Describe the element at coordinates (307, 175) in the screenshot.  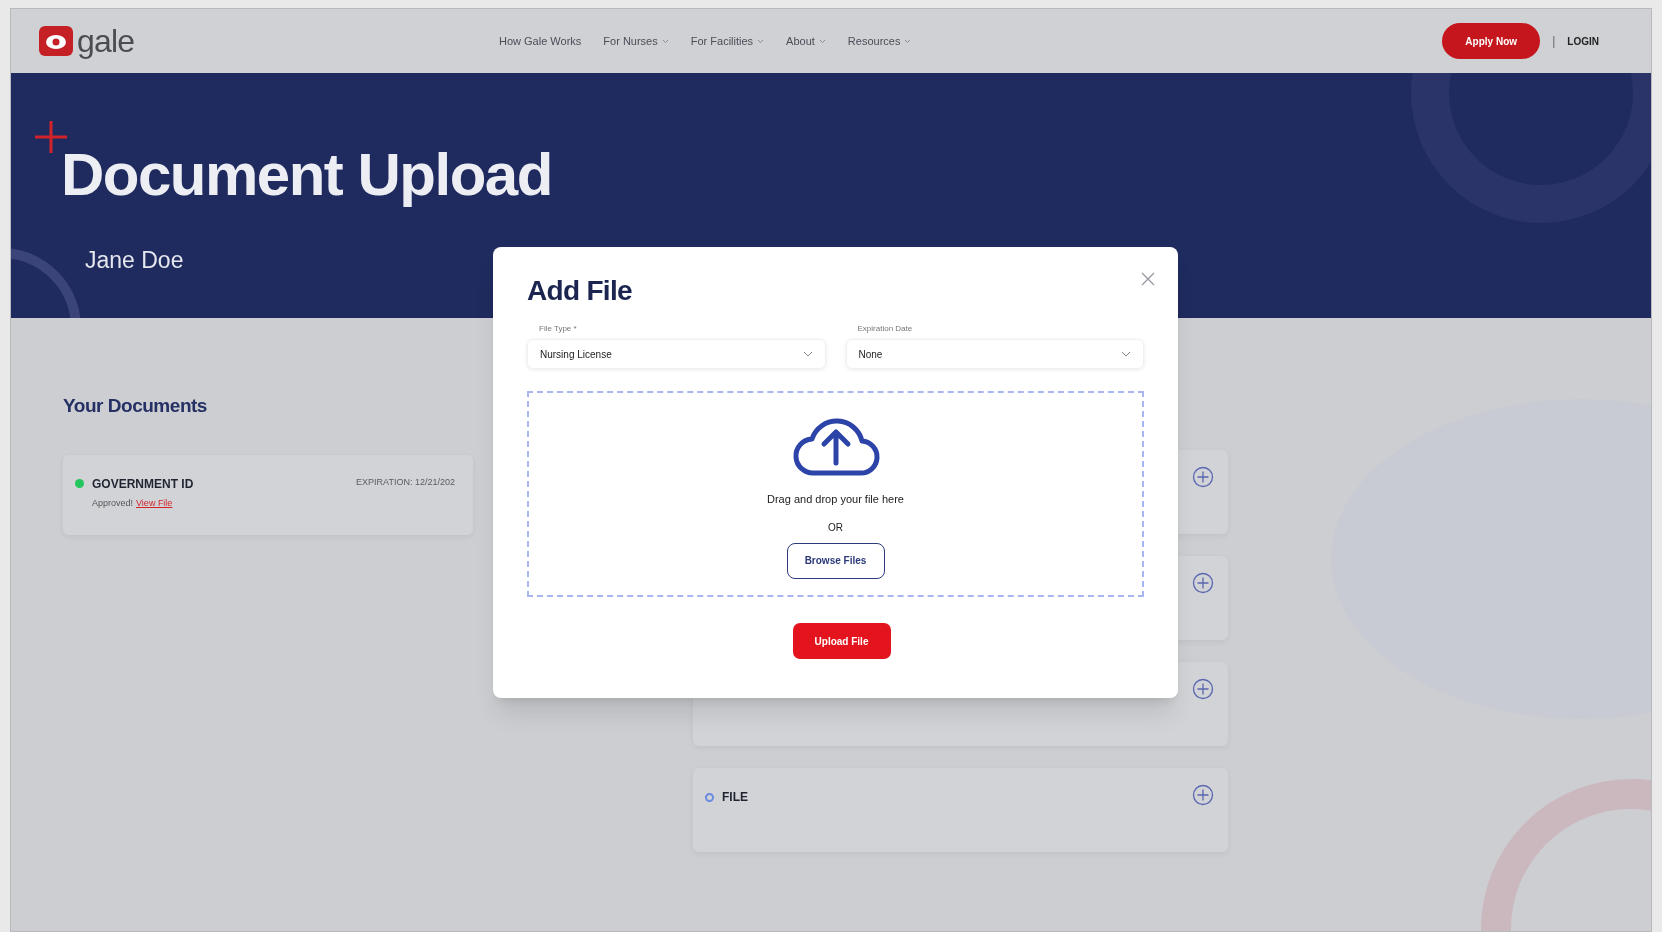
I see `page-title: Document Upload` at that location.